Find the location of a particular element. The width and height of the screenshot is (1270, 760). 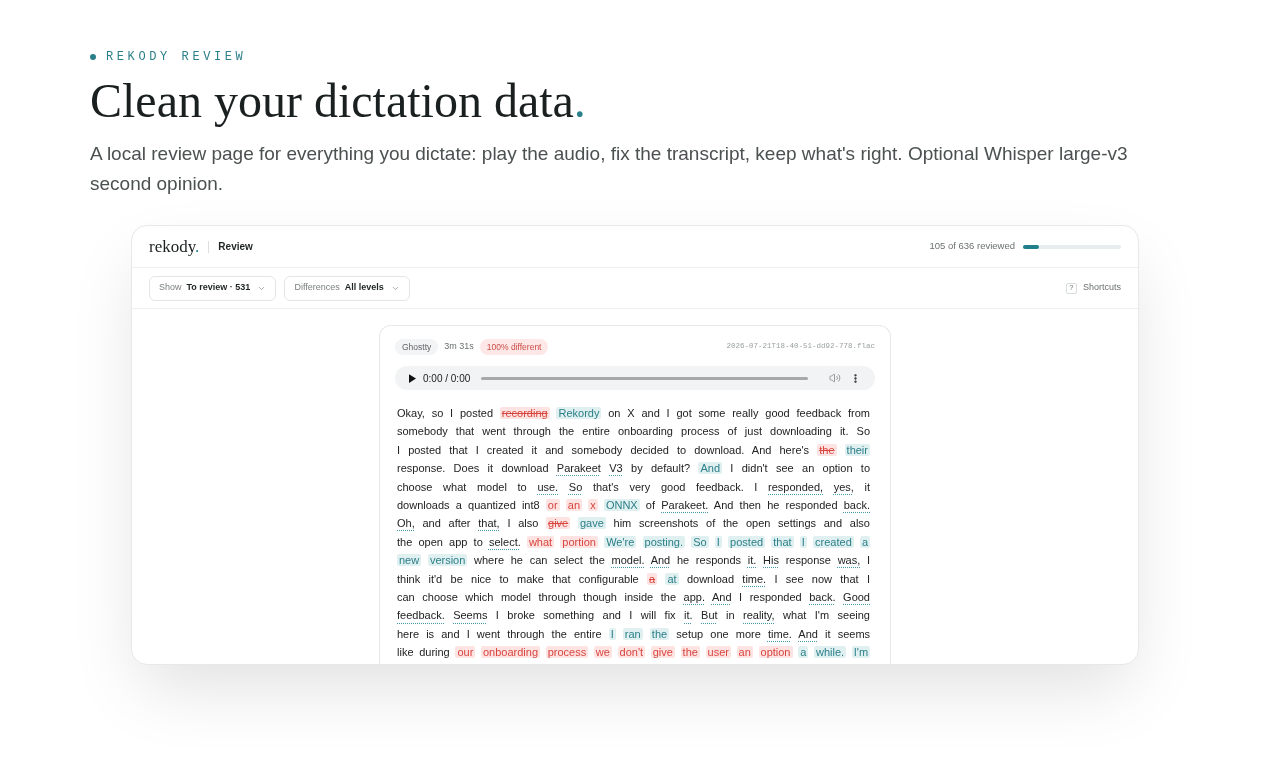

play-button is located at coordinates (412, 378).